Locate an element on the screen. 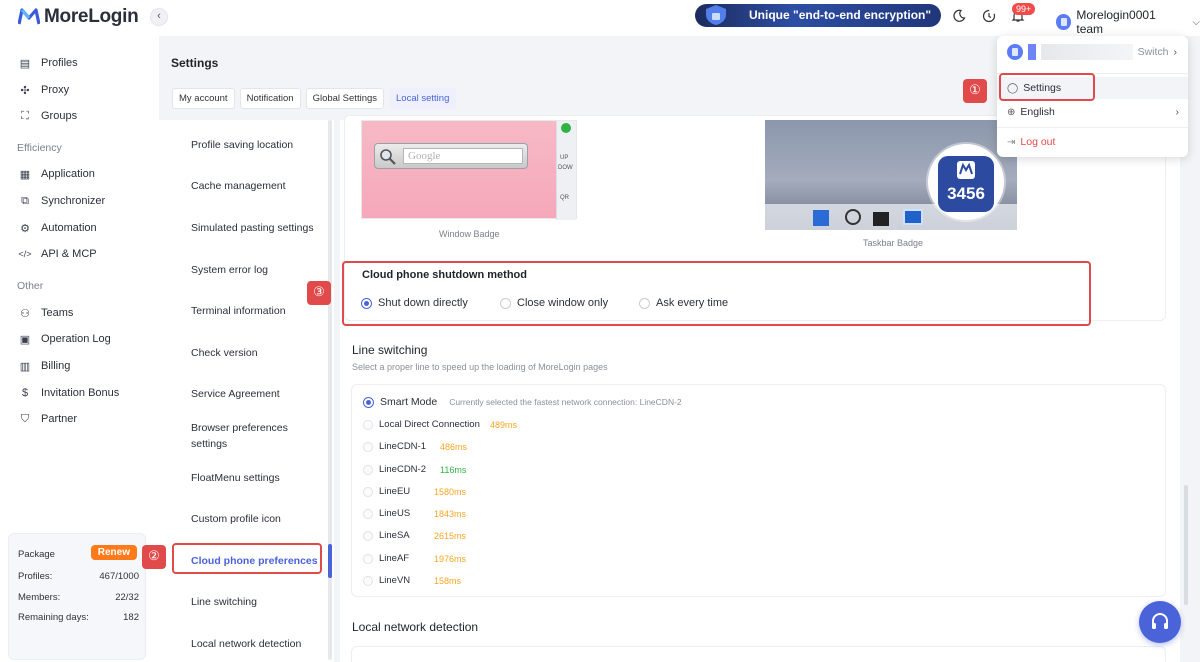  tab-local-setting: Local setting is located at coordinates (423, 98).